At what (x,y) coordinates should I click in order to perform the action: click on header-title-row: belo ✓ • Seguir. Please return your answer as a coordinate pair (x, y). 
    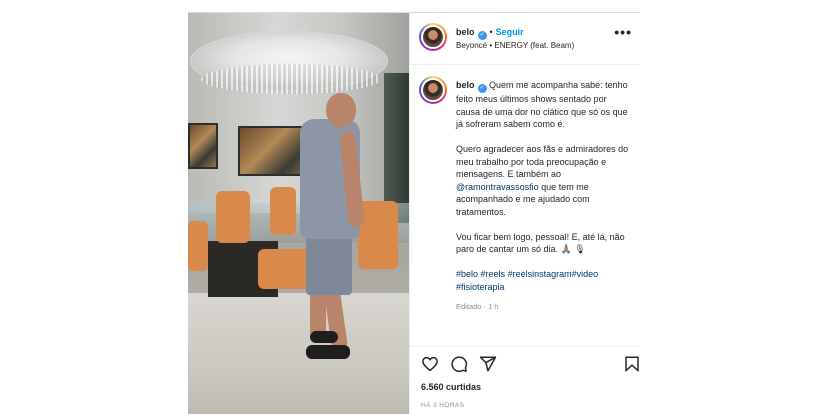
    Looking at the image, I should click on (490, 33).